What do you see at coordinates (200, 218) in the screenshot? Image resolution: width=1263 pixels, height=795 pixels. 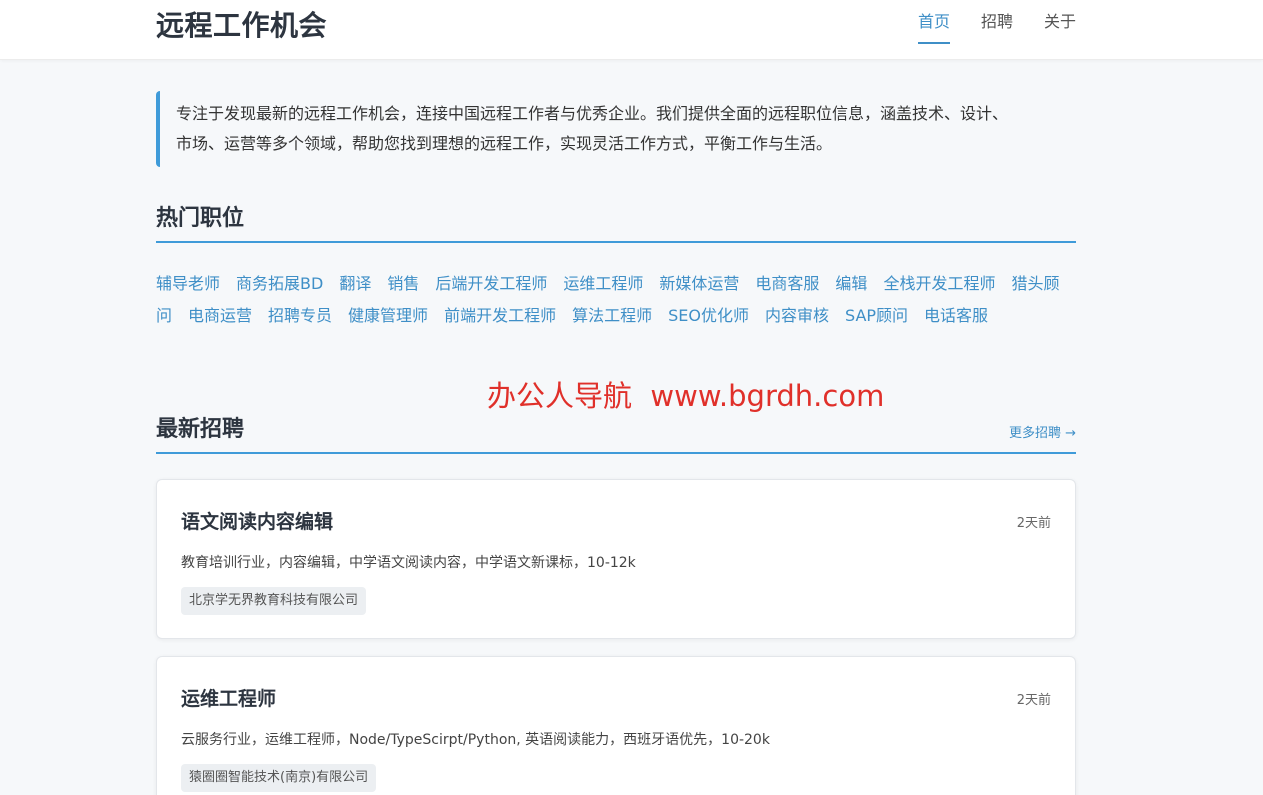 I see `hot-positions-title: 热门职位` at bounding box center [200, 218].